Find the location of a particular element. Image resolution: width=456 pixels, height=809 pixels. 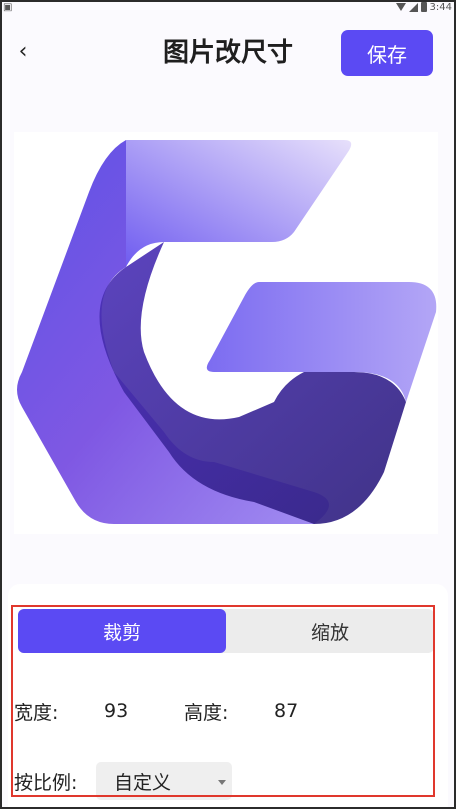

width-value: 93 is located at coordinates (144, 711).